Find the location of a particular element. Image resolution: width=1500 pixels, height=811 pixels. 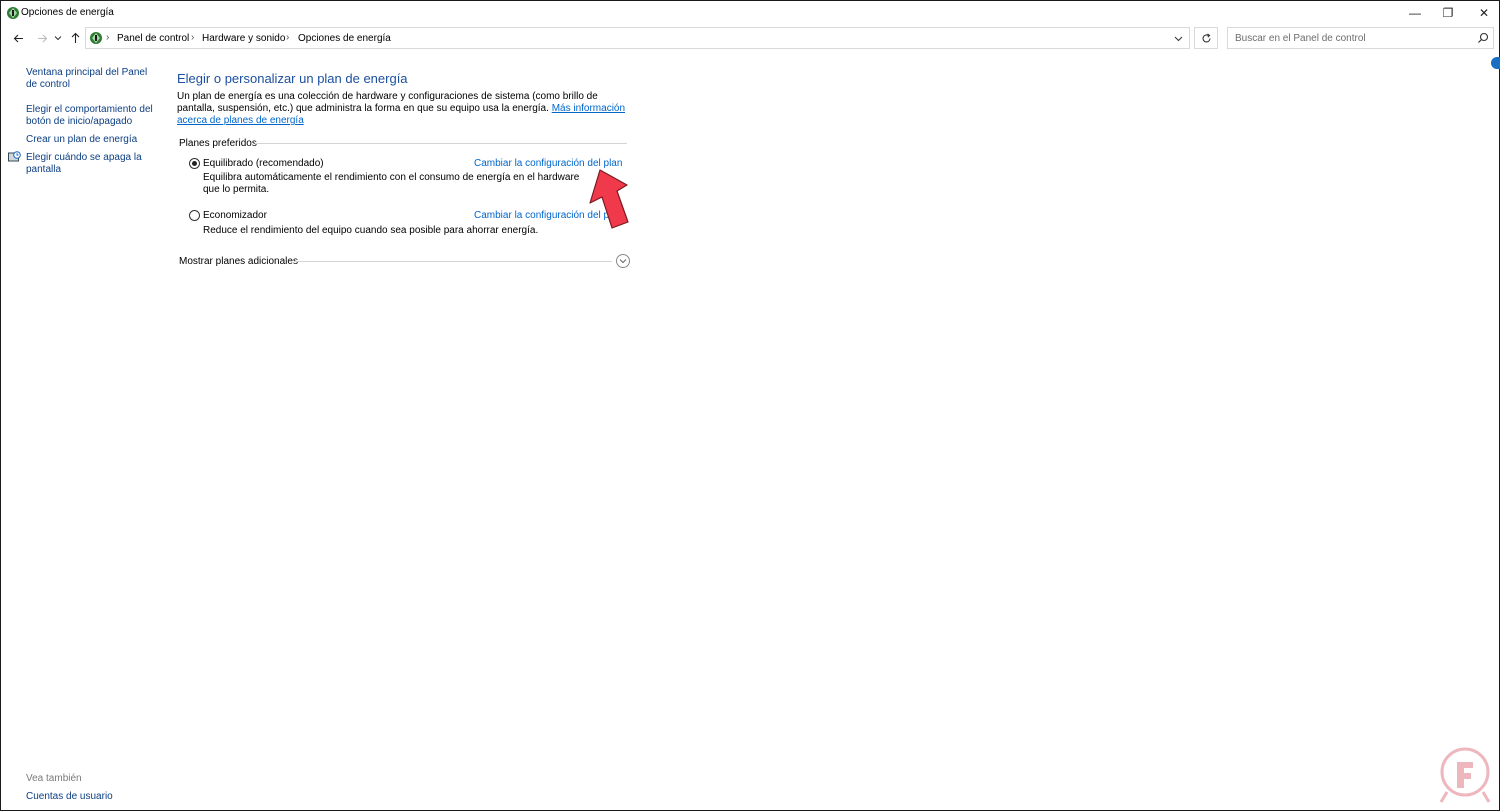

additional-plans-divider is located at coordinates (453, 261).